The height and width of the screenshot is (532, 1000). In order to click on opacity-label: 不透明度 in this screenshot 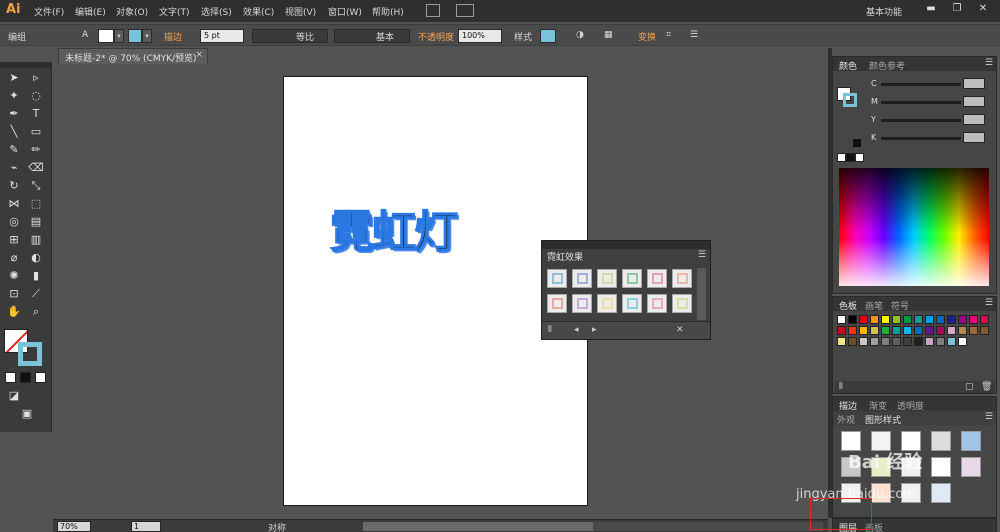, I will do `click(436, 36)`.